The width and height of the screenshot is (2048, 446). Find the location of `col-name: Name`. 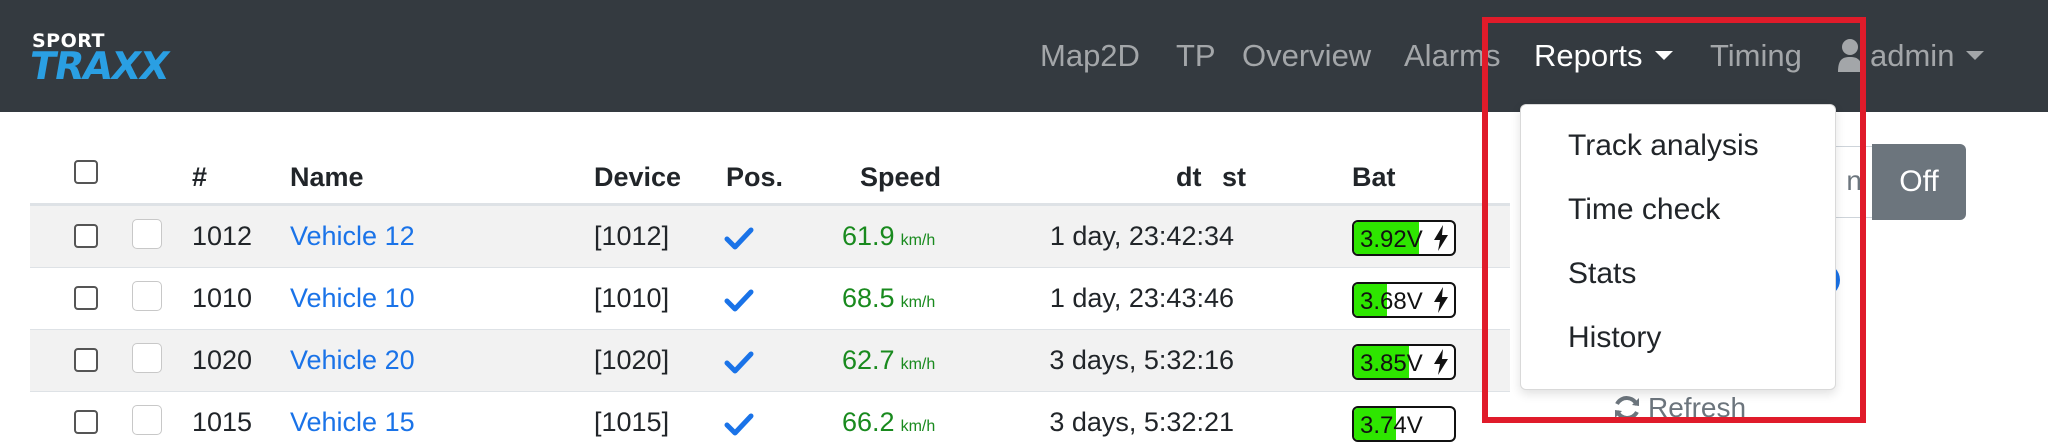

col-name: Name is located at coordinates (327, 177).